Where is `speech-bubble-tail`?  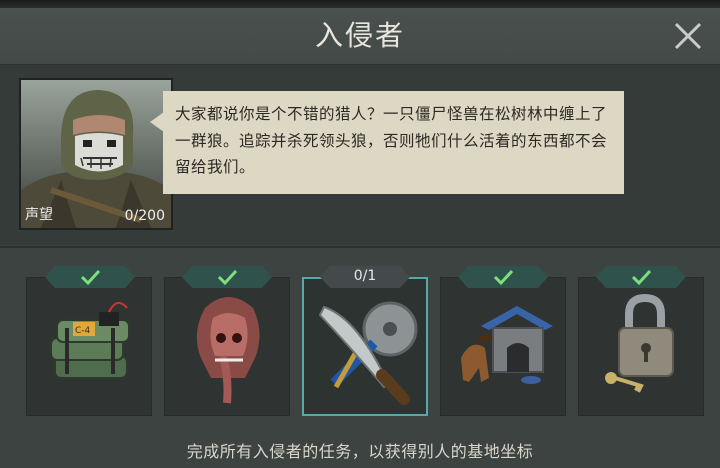 speech-bubble-tail is located at coordinates (157, 122).